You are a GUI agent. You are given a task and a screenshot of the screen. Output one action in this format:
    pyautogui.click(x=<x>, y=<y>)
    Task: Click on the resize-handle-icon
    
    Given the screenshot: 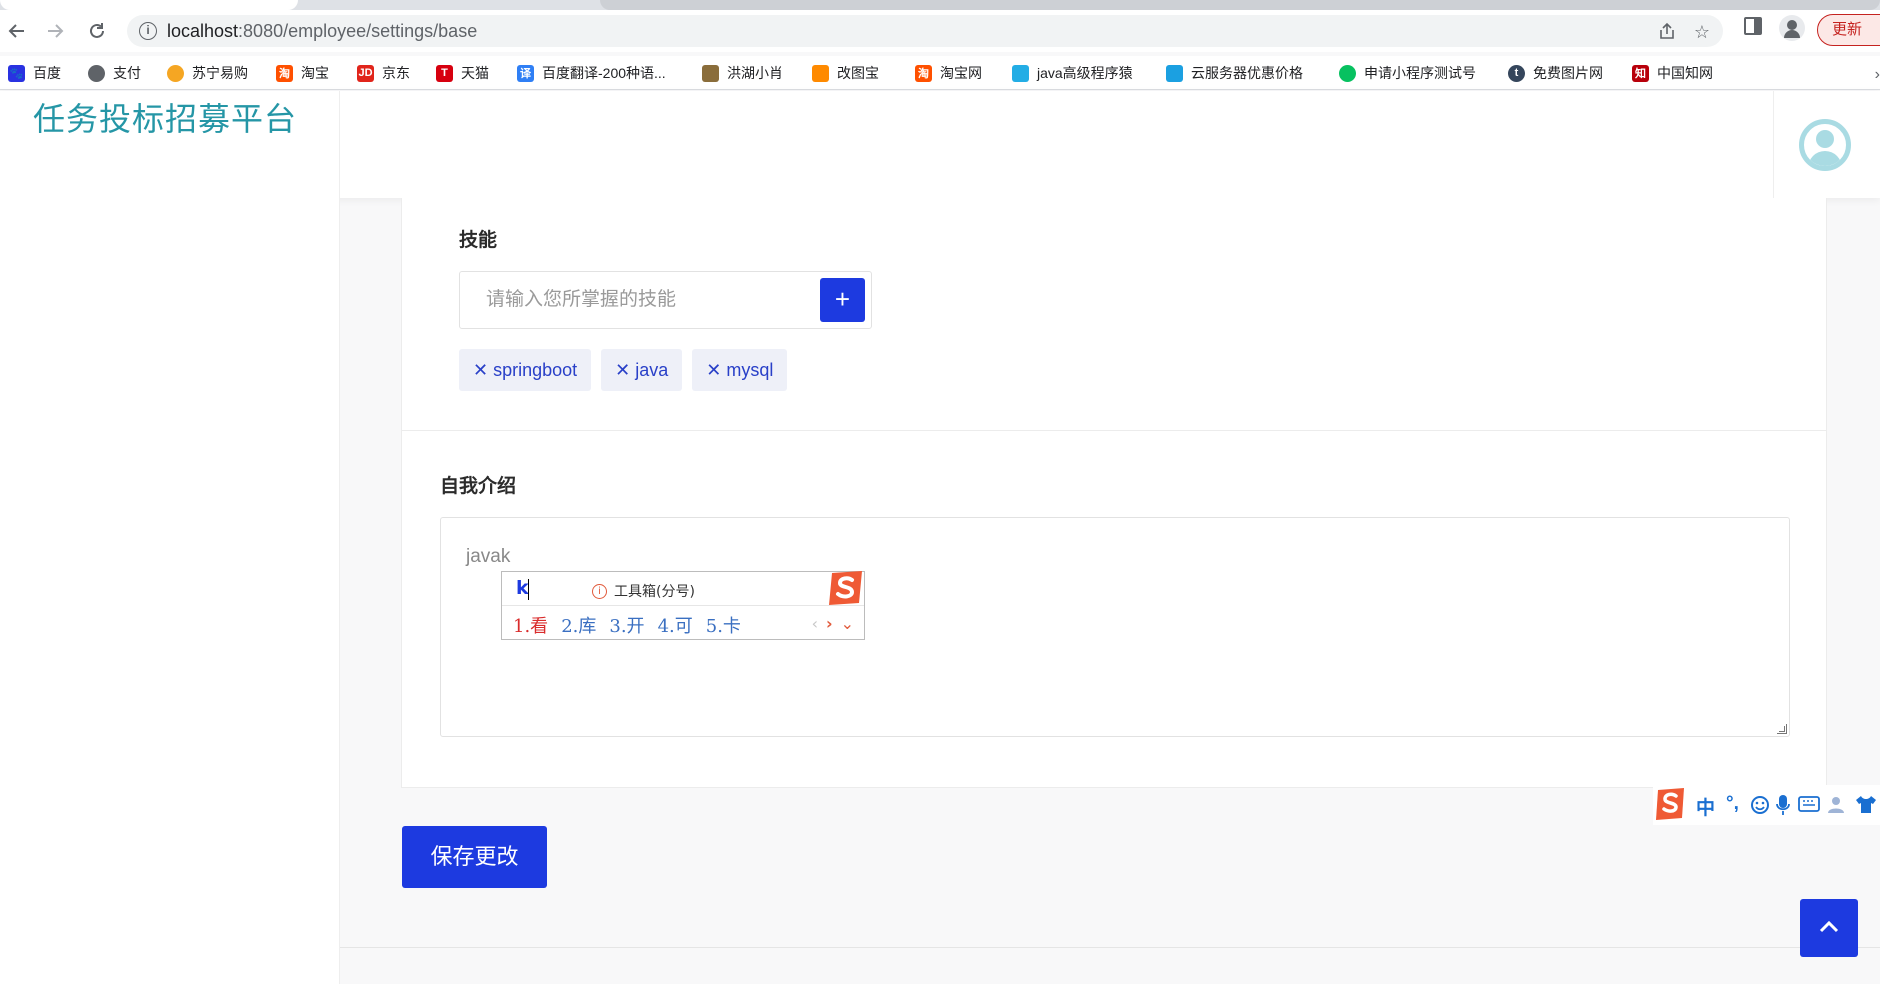 What is the action you would take?
    pyautogui.click(x=1782, y=729)
    